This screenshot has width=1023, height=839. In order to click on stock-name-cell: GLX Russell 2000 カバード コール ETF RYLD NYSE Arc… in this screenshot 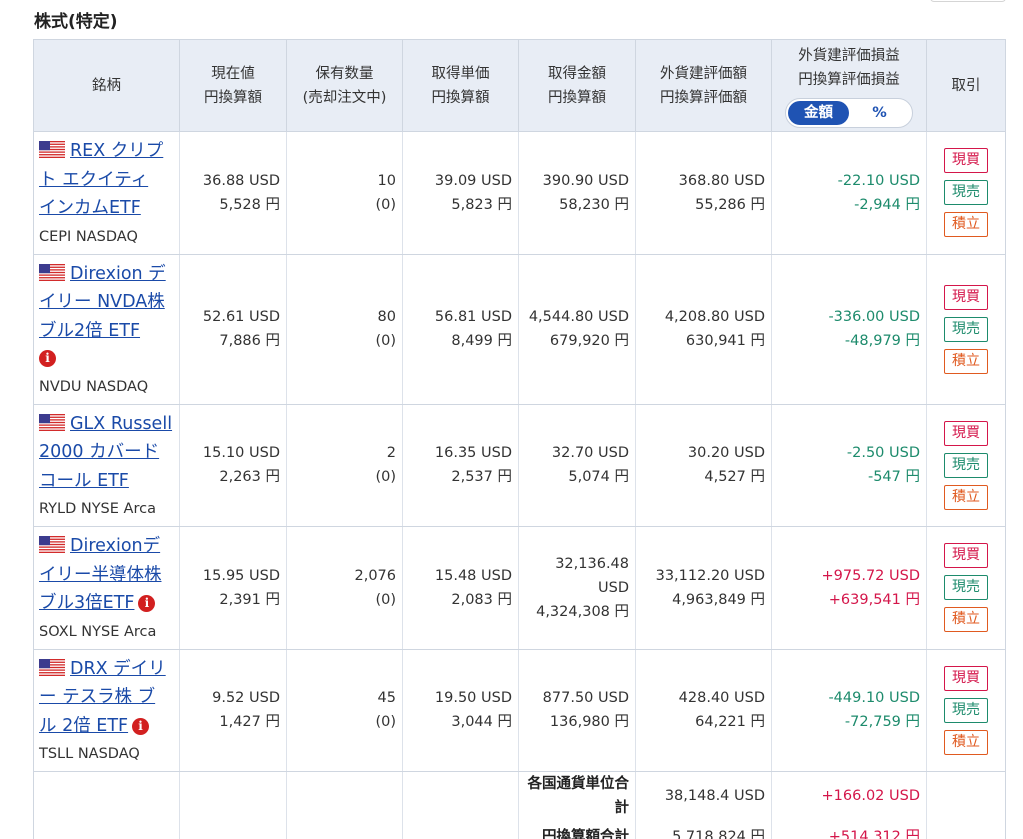, I will do `click(106, 465)`.